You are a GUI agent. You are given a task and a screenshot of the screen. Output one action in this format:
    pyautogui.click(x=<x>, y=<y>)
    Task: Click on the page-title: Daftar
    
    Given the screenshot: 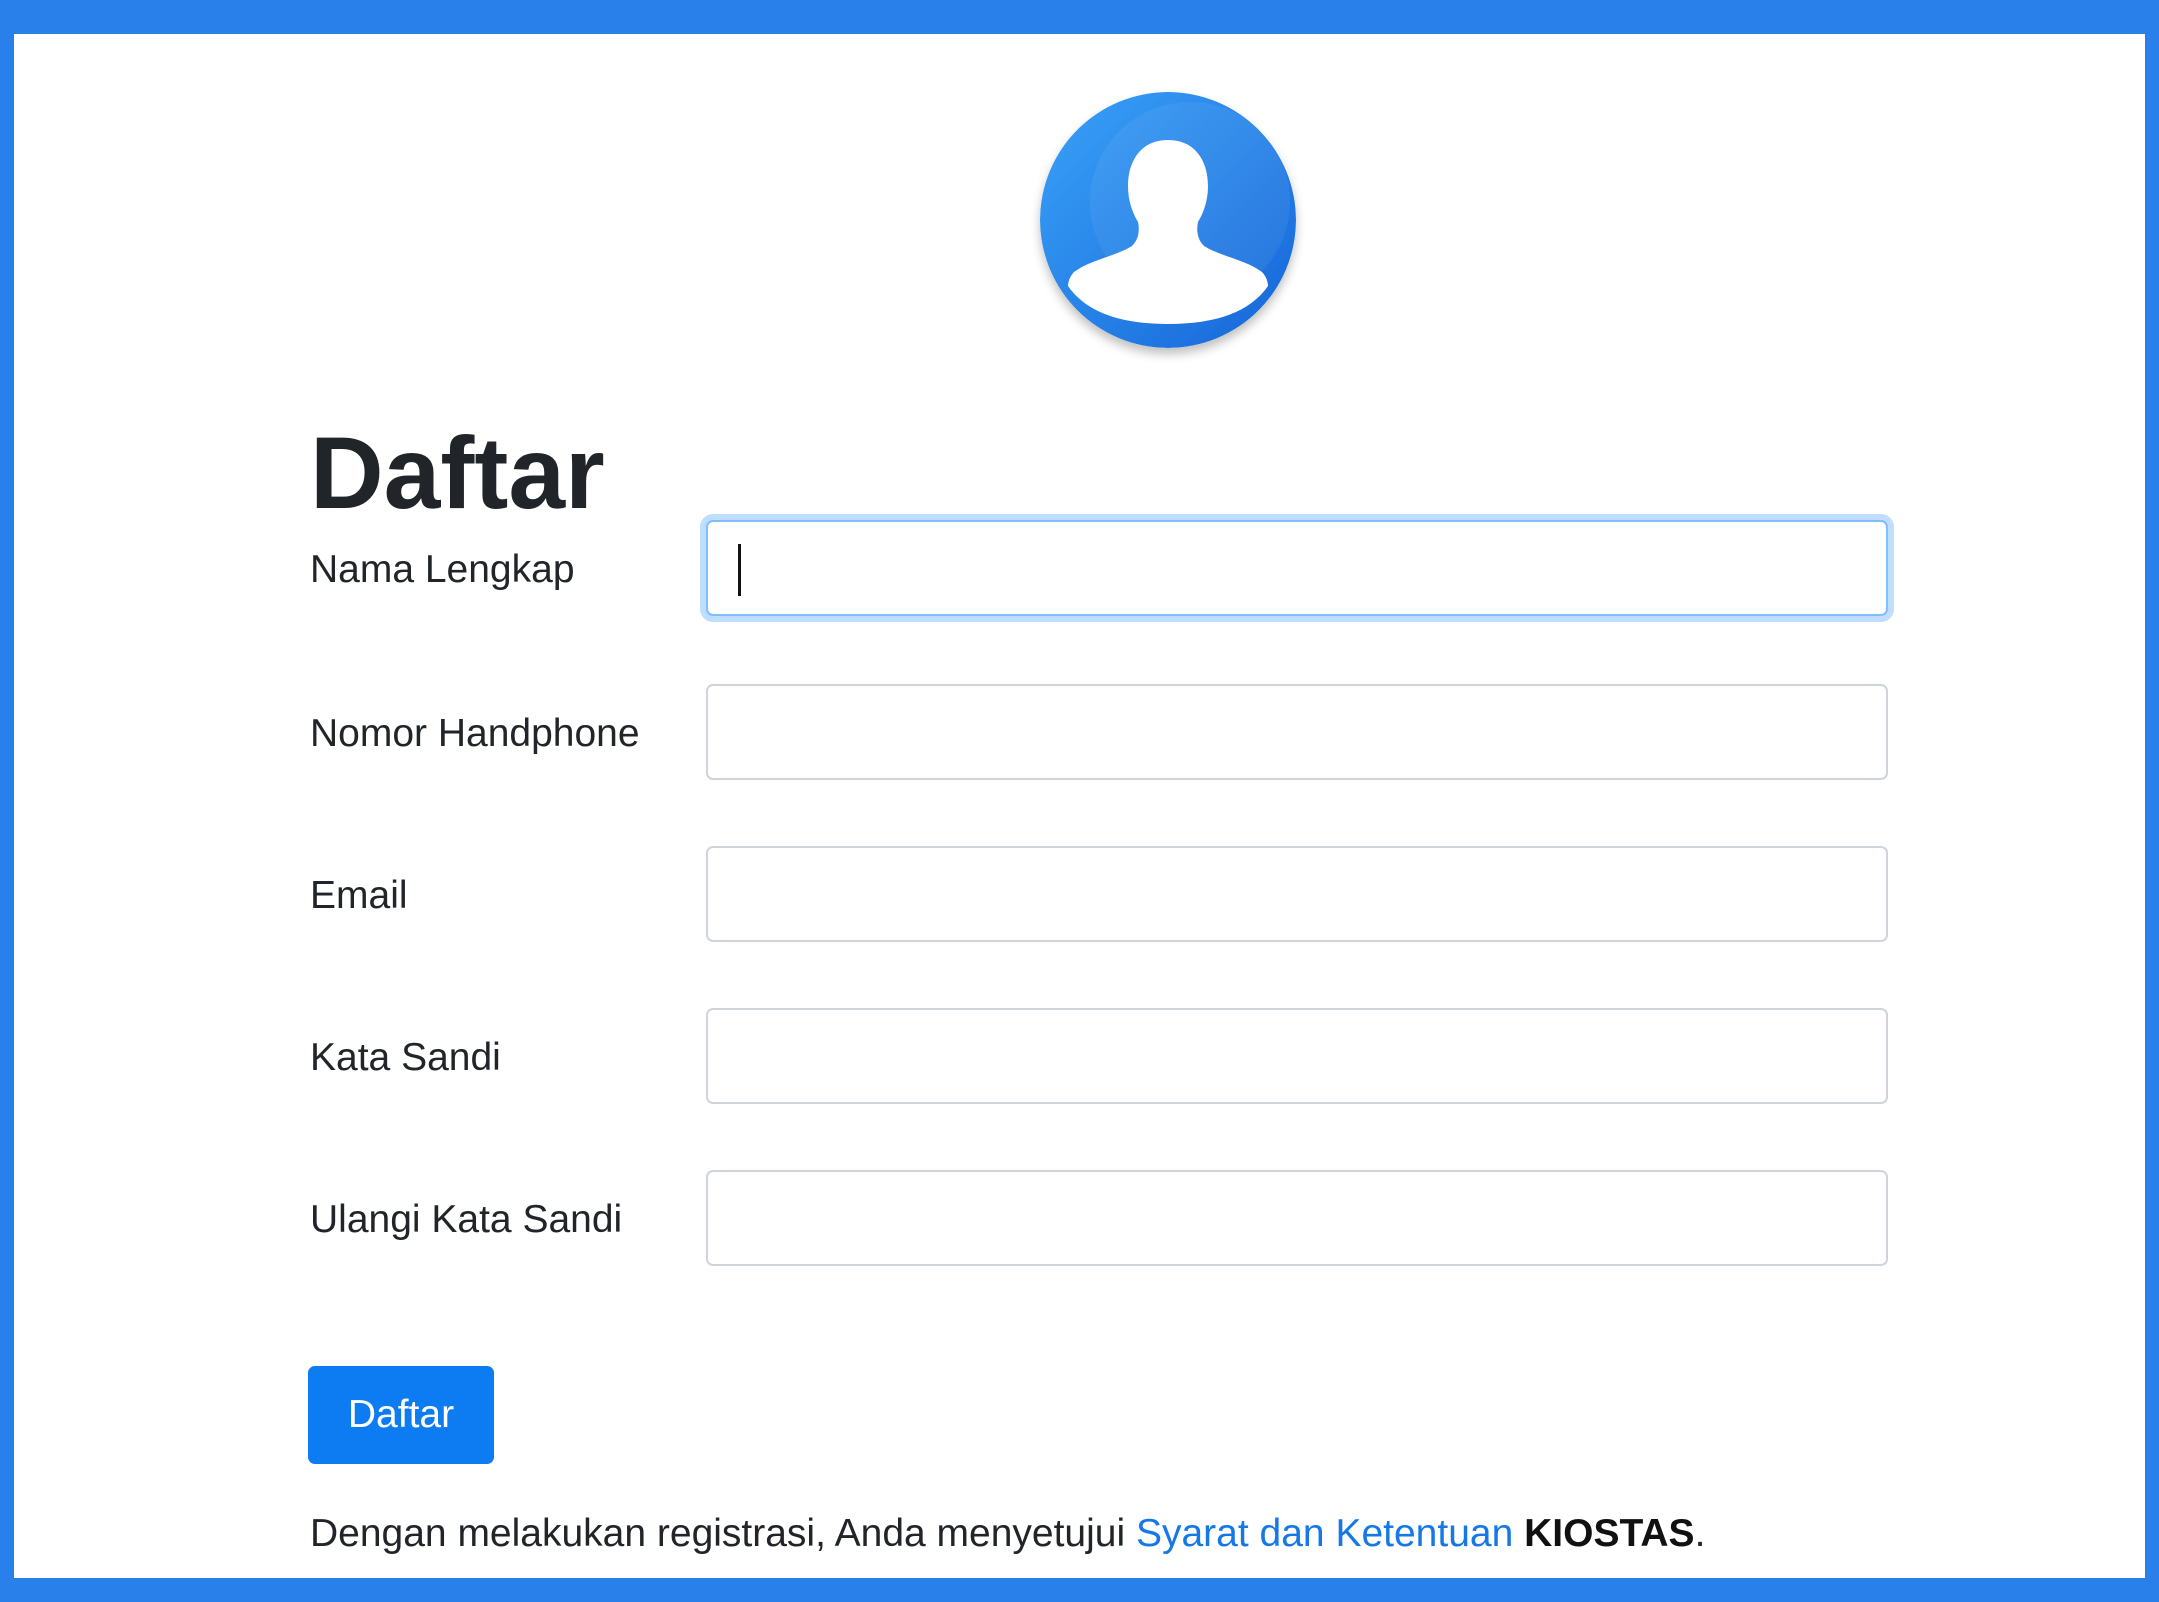 What is the action you would take?
    pyautogui.click(x=457, y=473)
    